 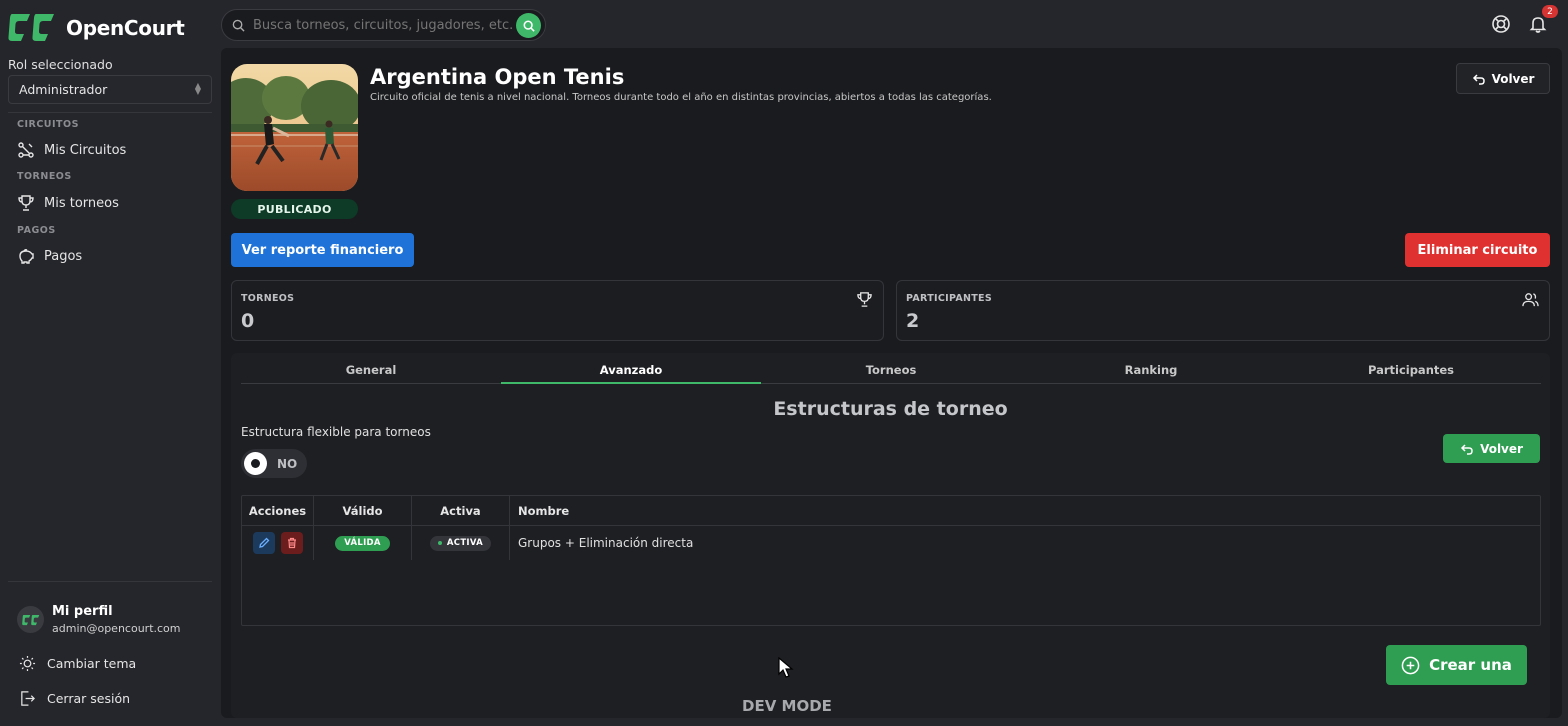 I want to click on sidebar-item-mis-circuitos: Mis Circuitos, so click(x=71, y=150).